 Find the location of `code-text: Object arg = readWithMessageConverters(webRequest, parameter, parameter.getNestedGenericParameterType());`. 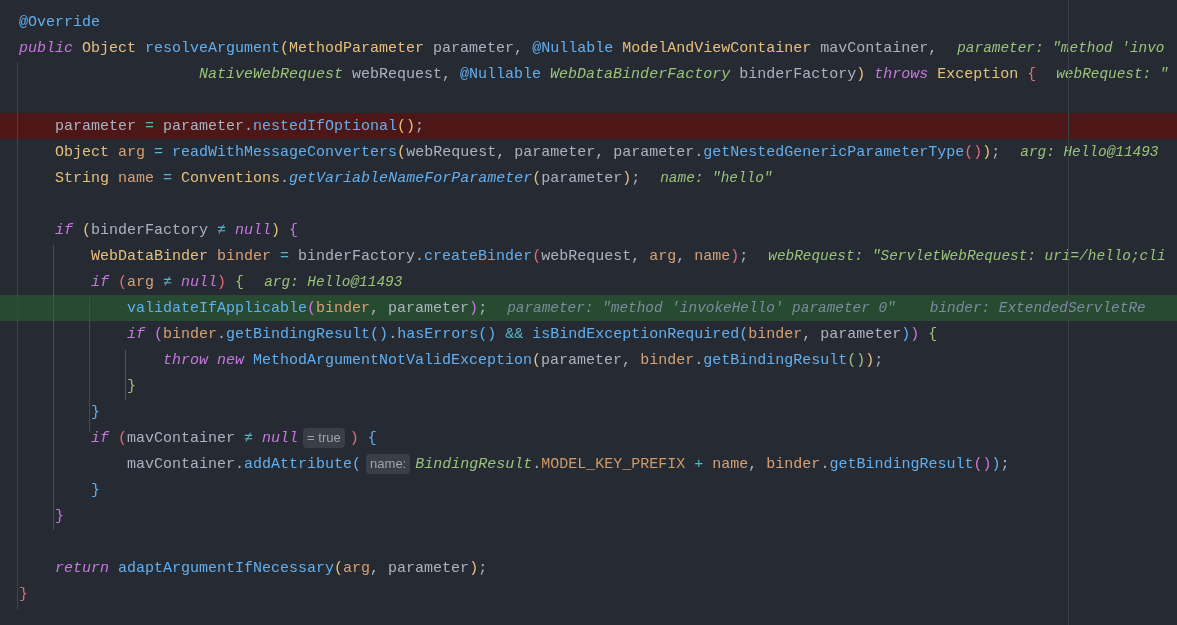

code-text: Object arg = readWithMessageConverters(webRequest, parameter, parameter.getNestedGenericParameterType()); is located at coordinates (527, 152).